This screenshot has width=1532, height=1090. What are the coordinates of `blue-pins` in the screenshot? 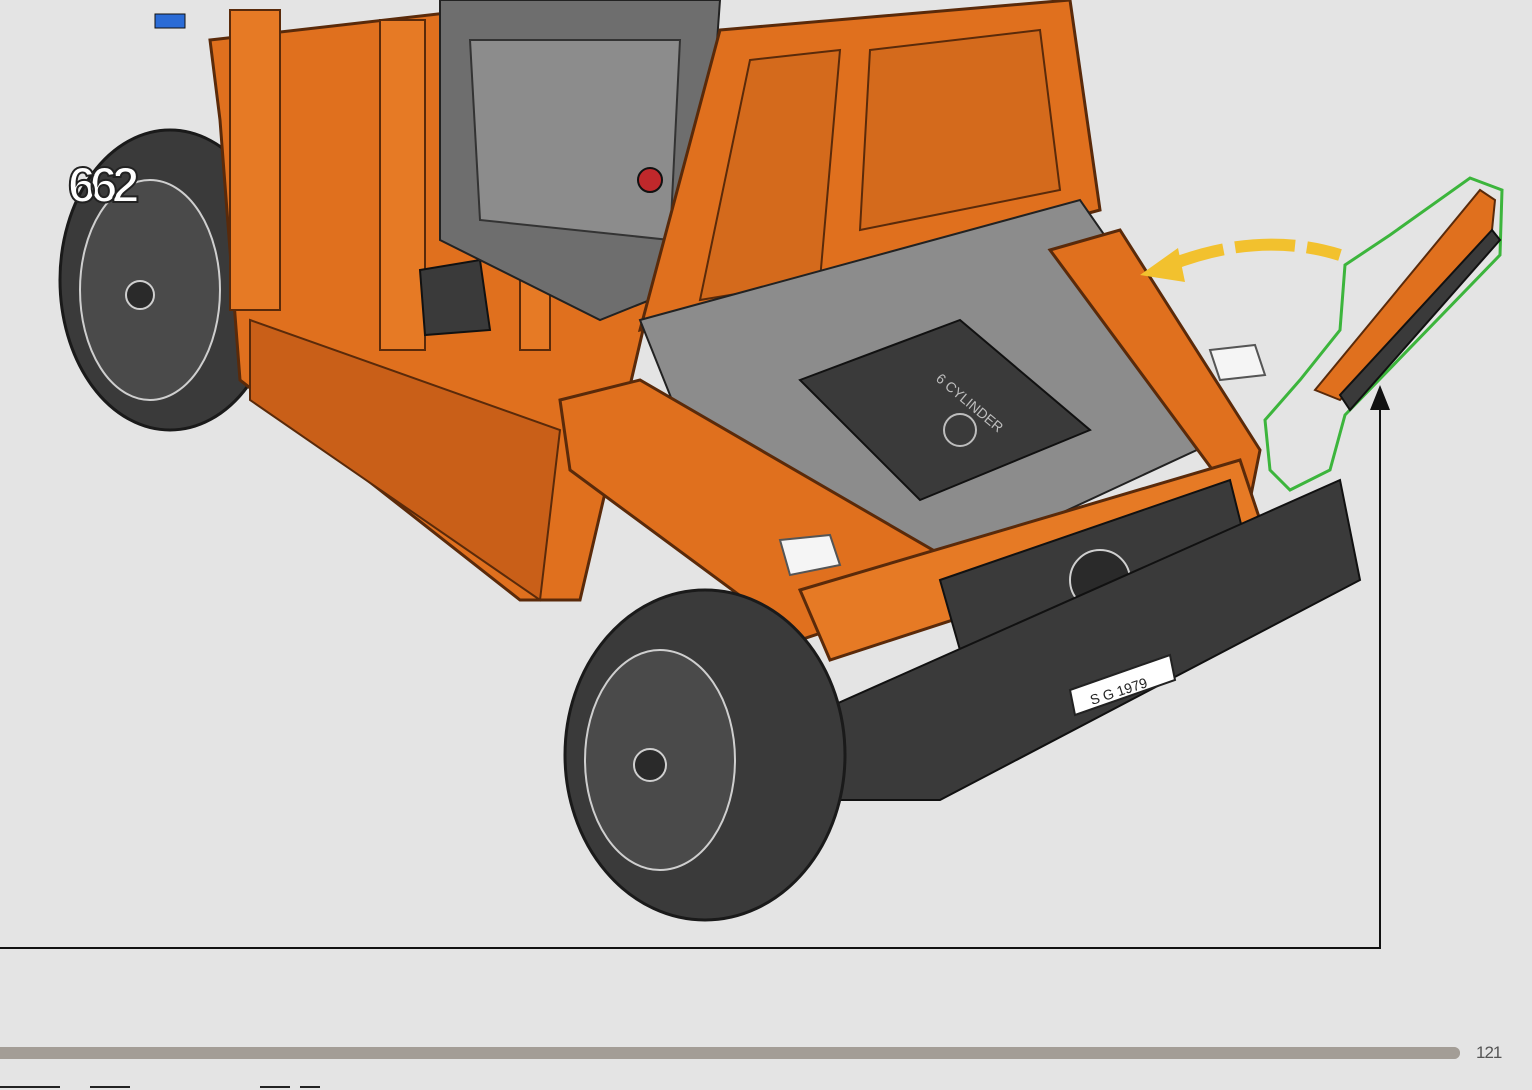 It's located at (170, 21).